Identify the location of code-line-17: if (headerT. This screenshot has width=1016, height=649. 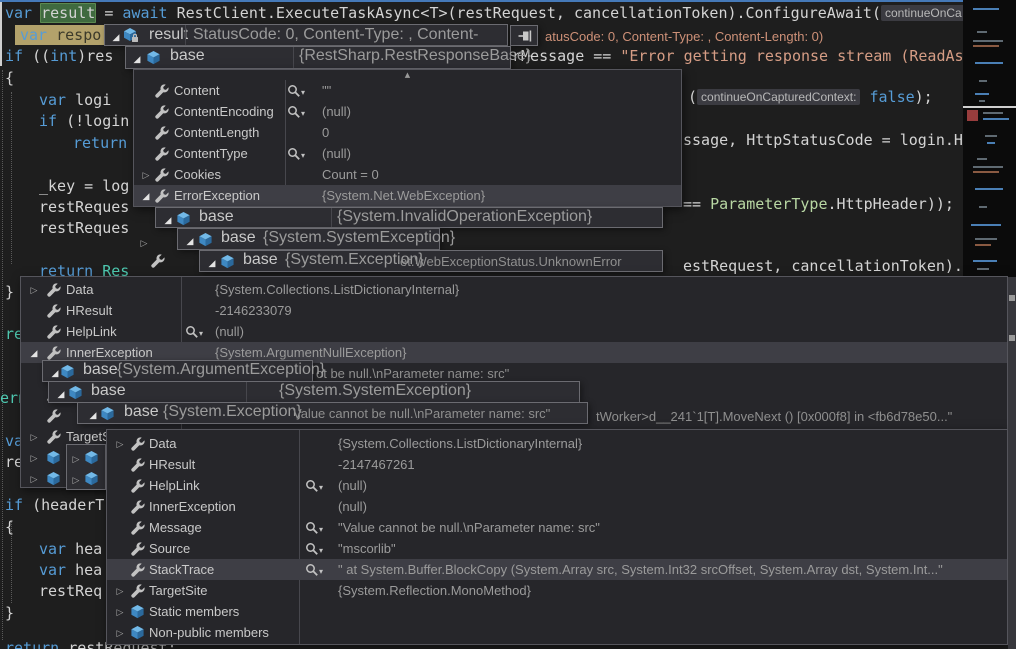
(54, 505).